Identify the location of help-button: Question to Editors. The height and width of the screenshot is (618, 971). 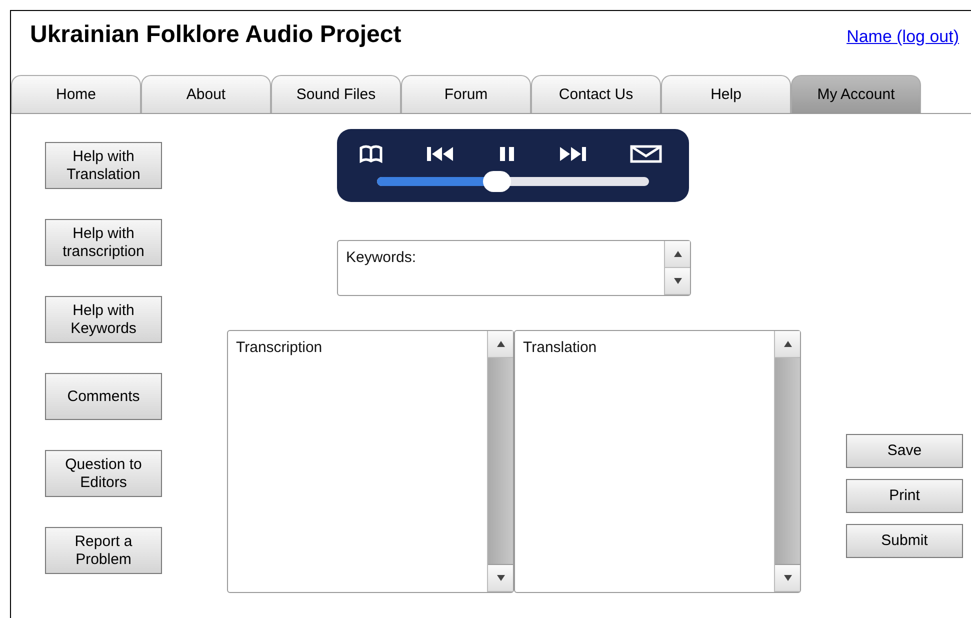
(103, 473).